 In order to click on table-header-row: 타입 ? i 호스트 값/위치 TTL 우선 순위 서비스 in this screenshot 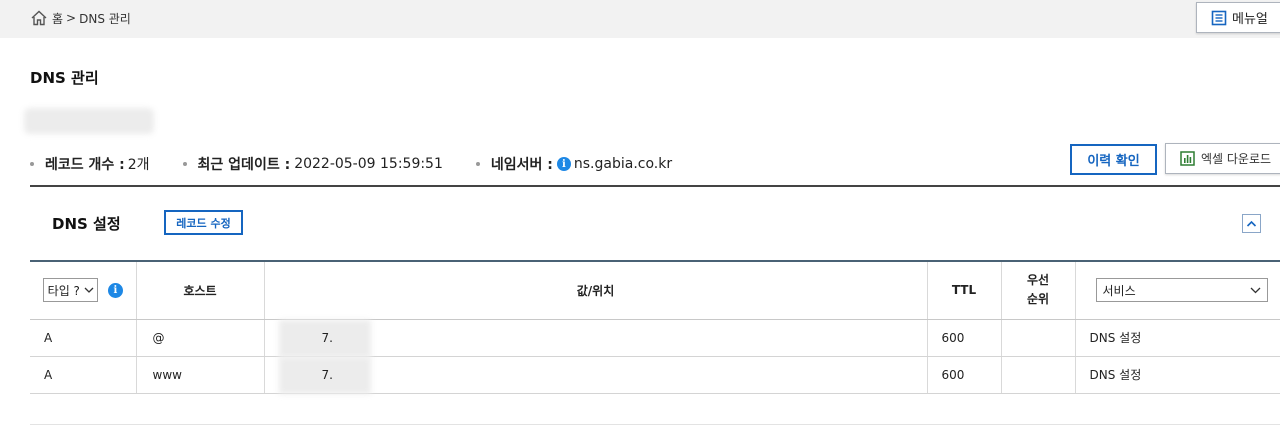, I will do `click(655, 290)`.